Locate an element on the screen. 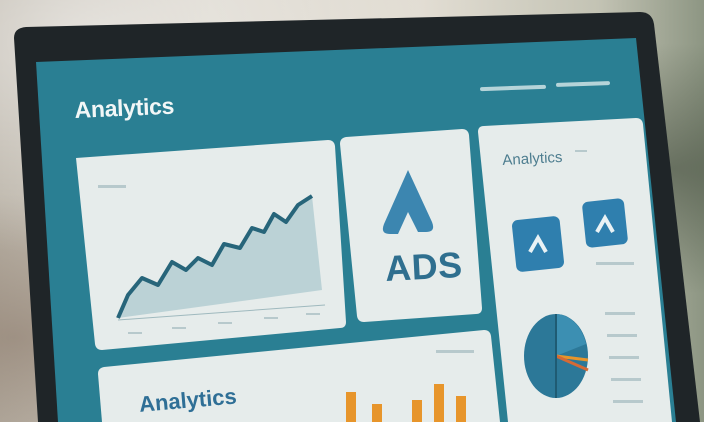  side-card-title: Analytics is located at coordinates (532, 158).